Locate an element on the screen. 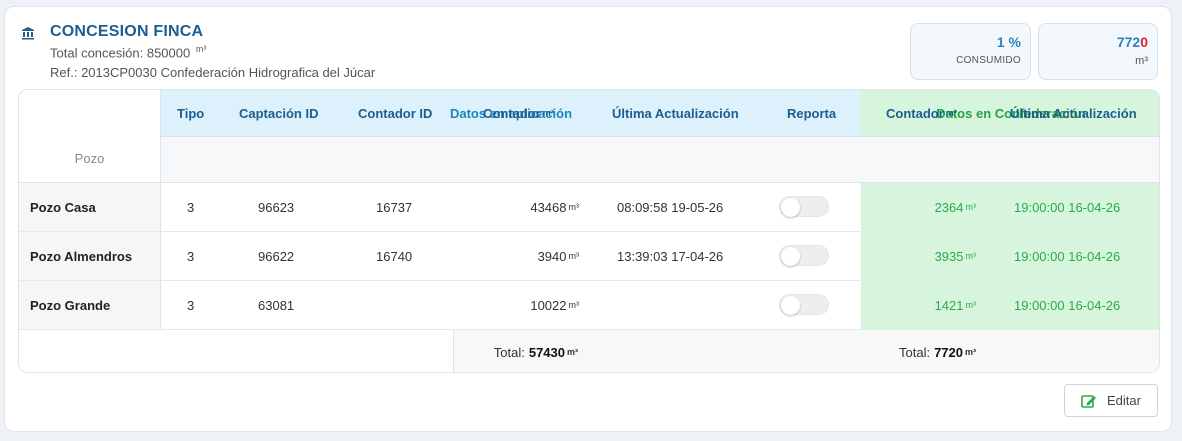  row-captacion: 96623 is located at coordinates (276, 207).